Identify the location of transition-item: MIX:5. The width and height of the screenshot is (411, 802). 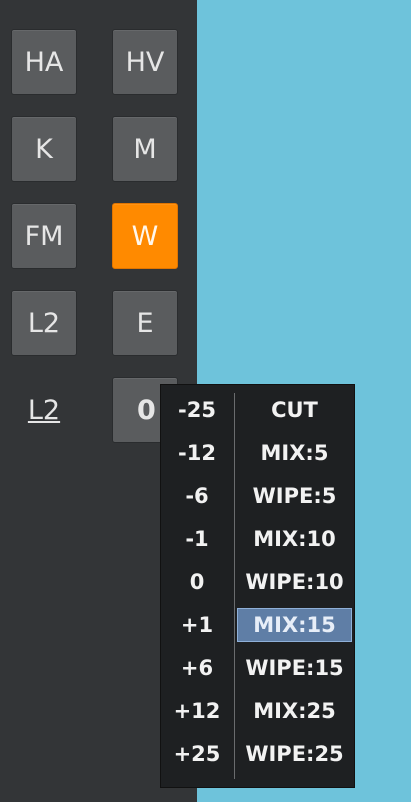
(294, 453).